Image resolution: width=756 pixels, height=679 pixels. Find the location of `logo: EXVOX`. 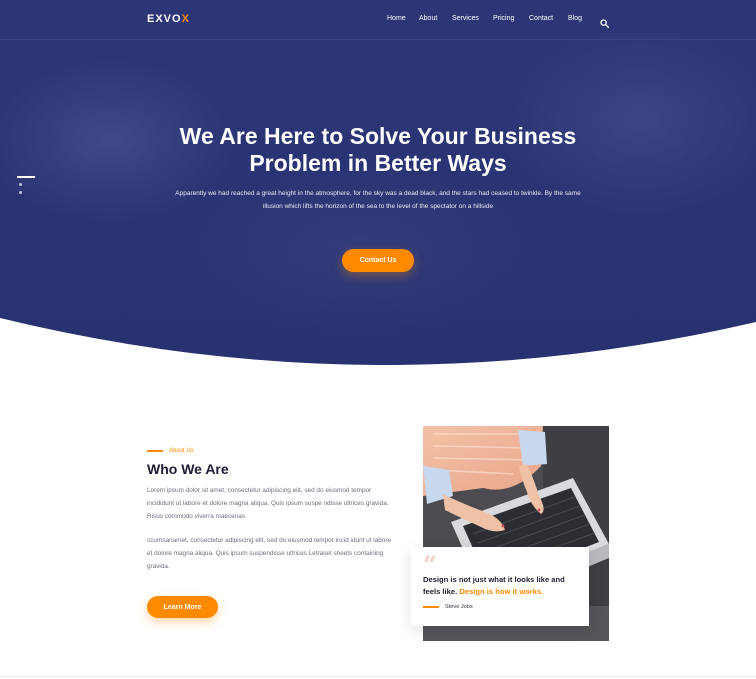

logo: EXVOX is located at coordinates (168, 19).